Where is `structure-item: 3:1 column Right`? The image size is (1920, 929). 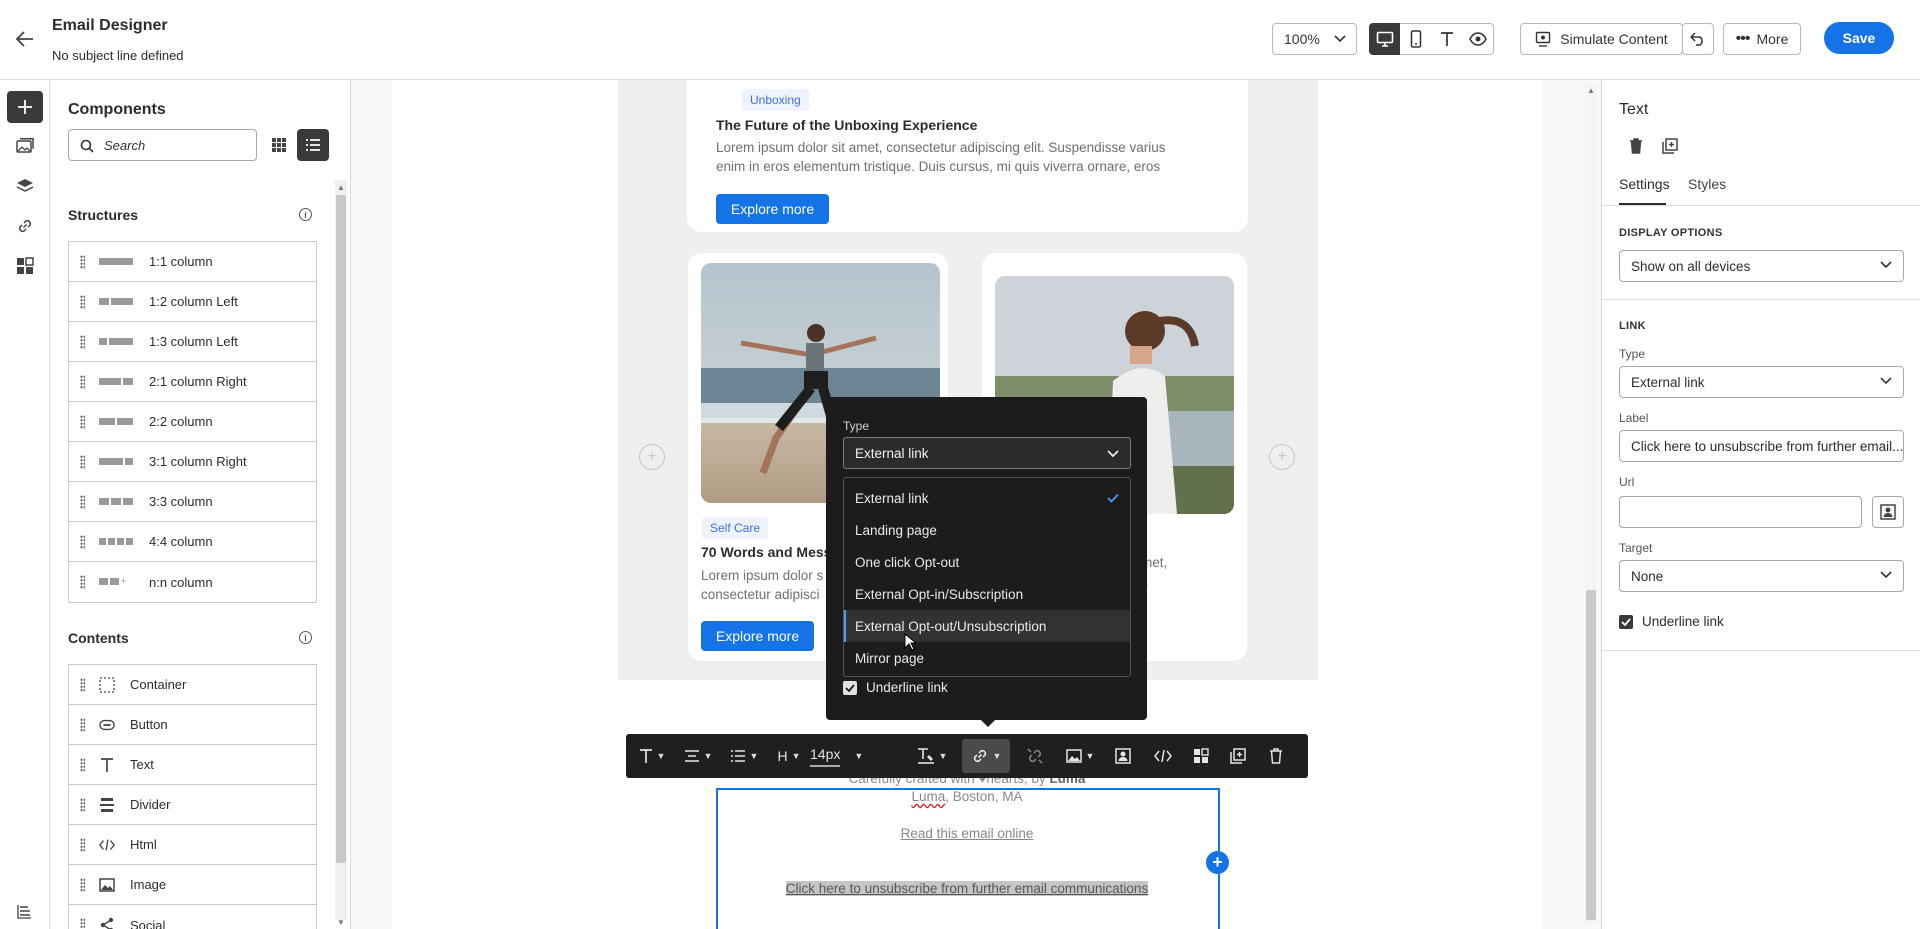 structure-item: 3:1 column Right is located at coordinates (192, 462).